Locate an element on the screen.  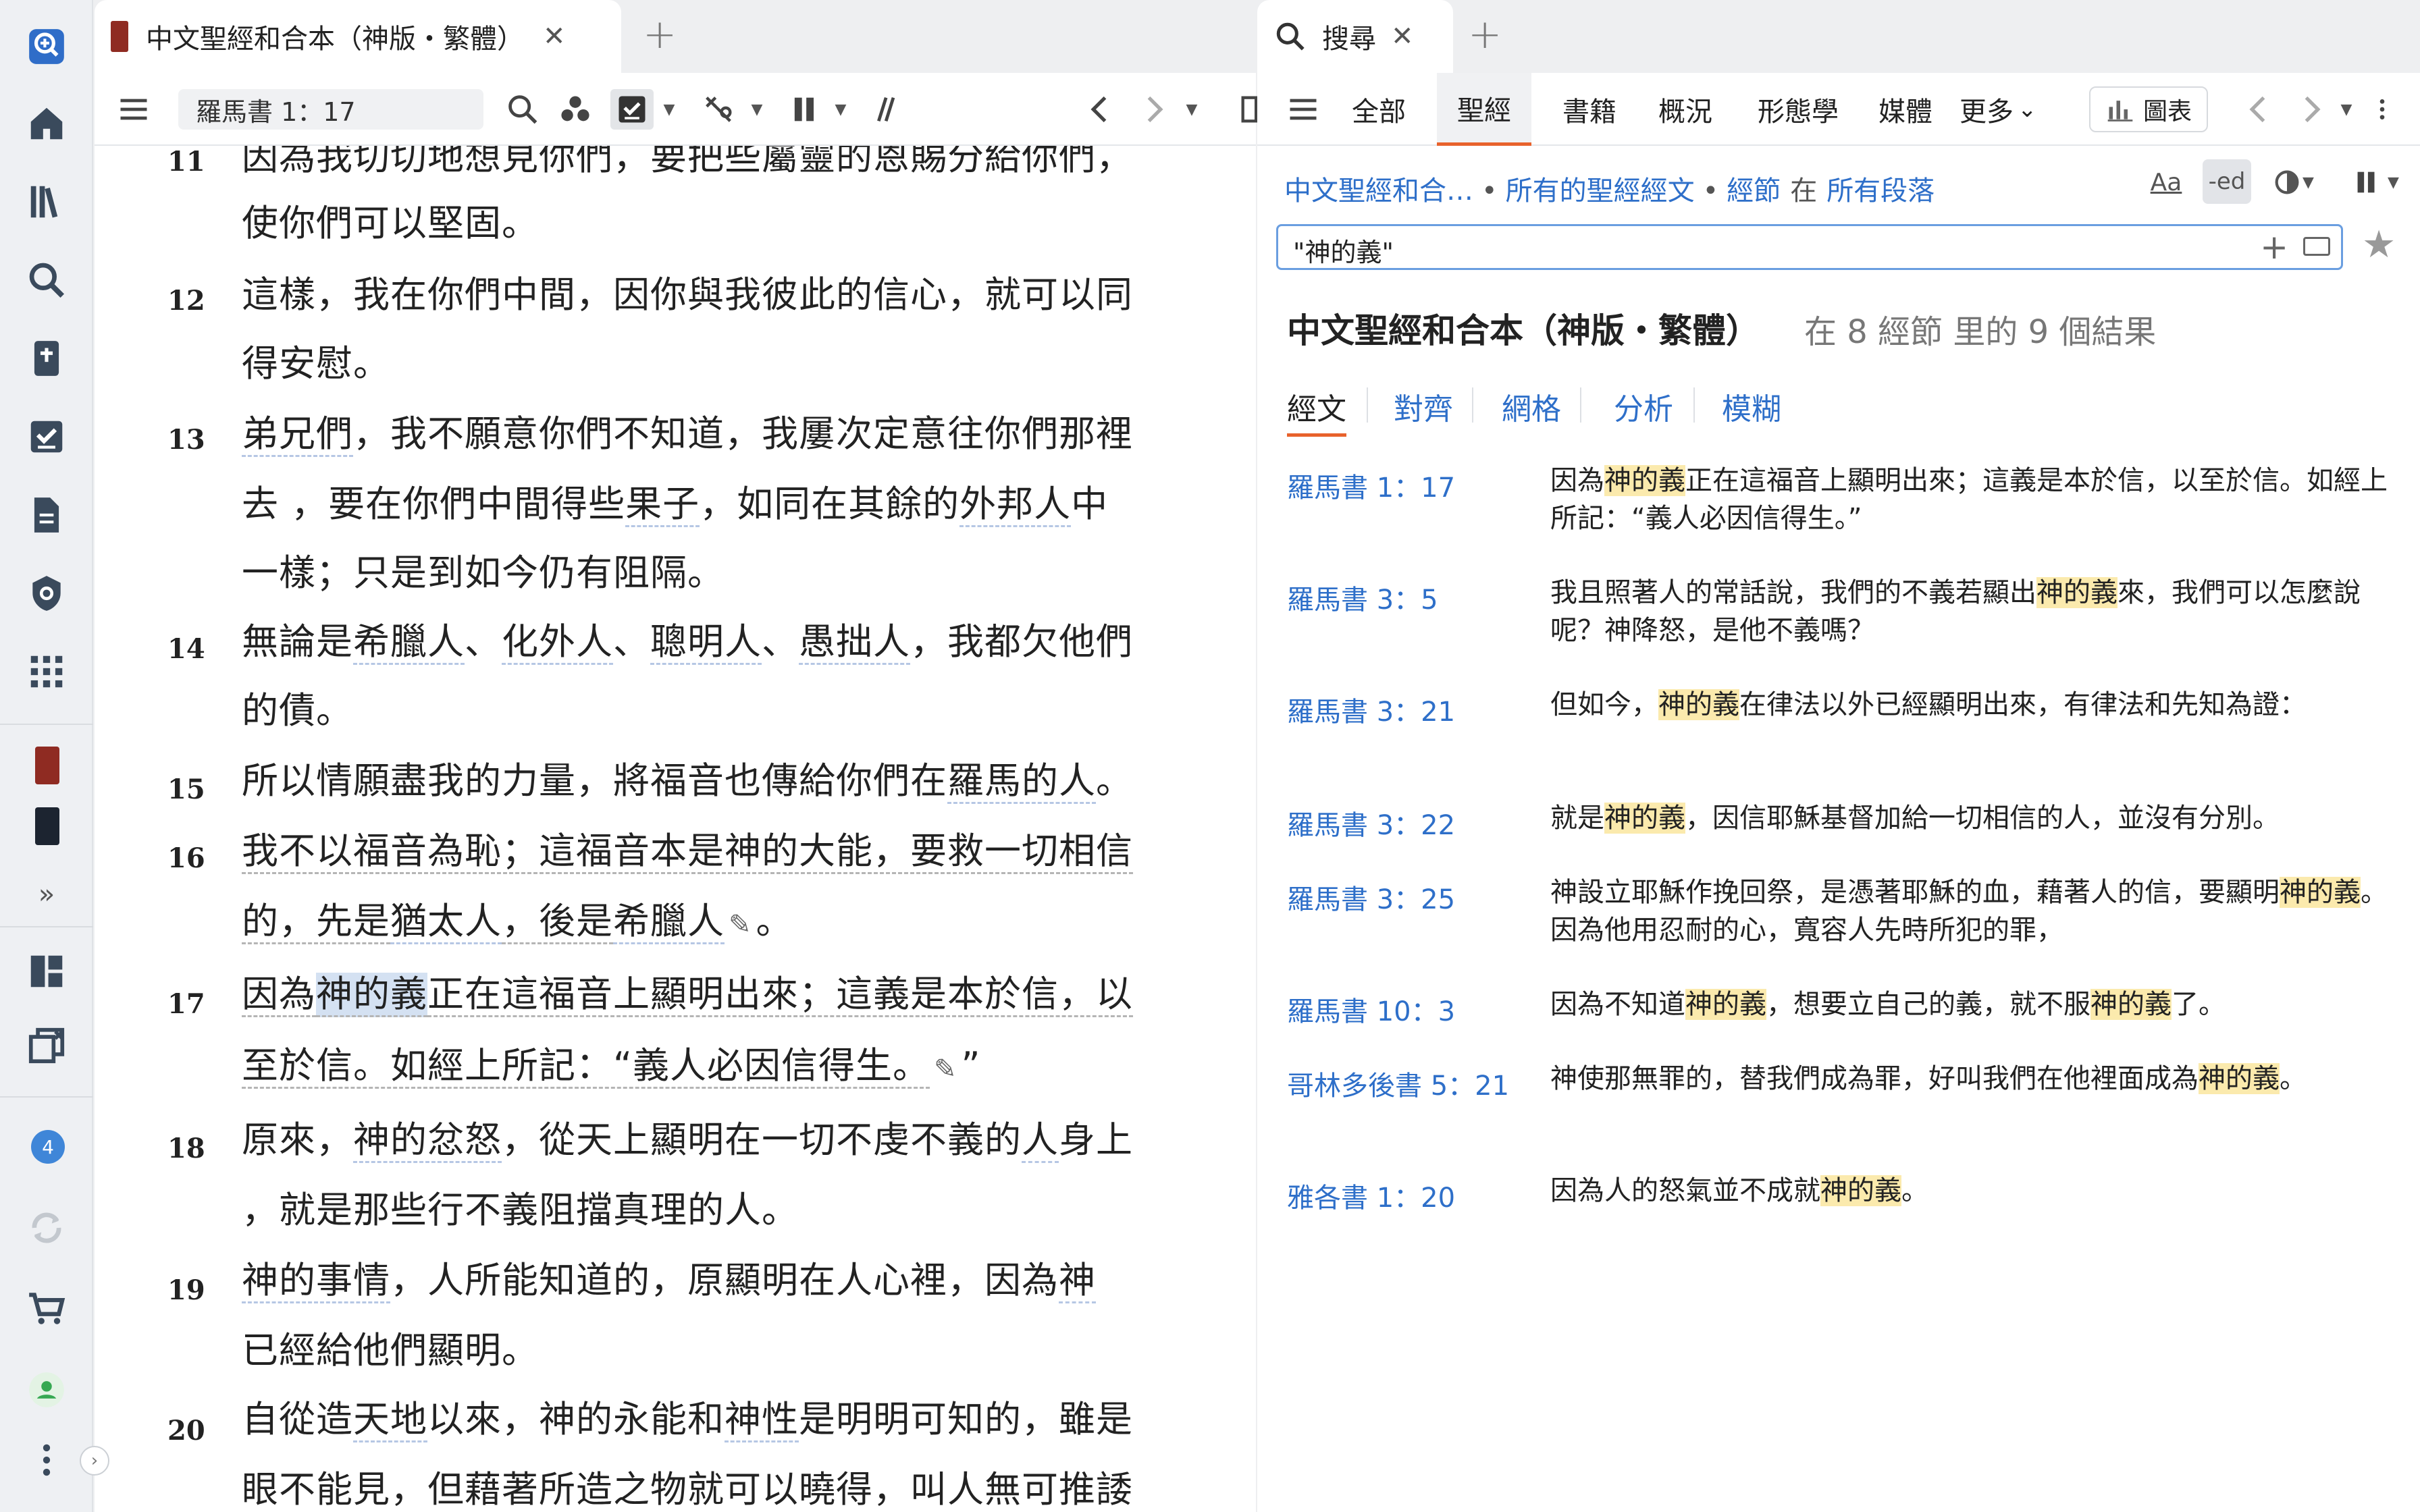
result-reference: 羅馬書 10：3 is located at coordinates (1371, 1009).